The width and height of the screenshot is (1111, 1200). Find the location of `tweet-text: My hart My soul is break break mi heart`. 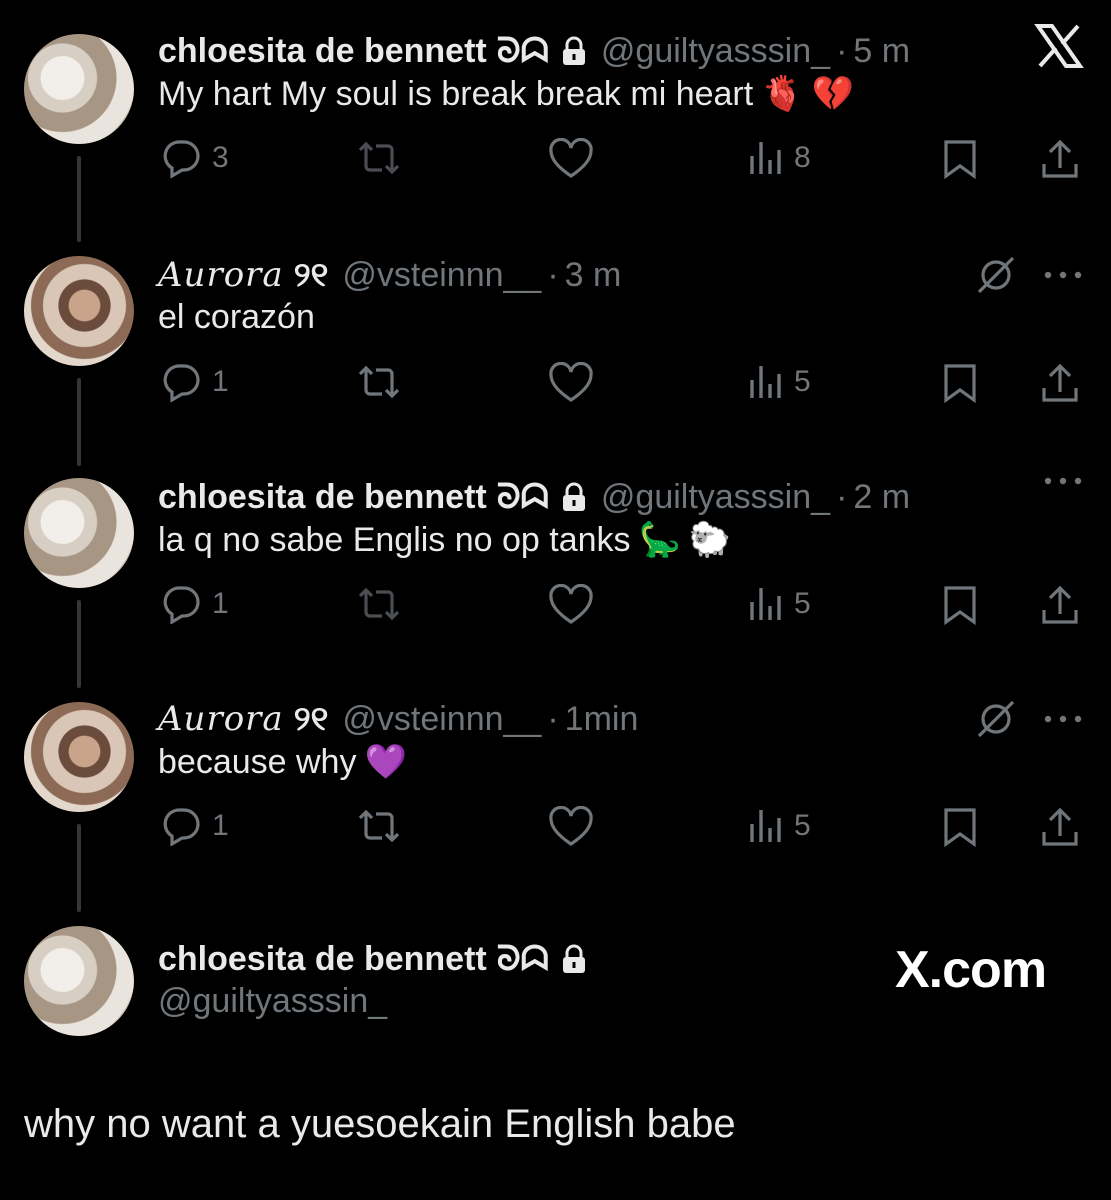

tweet-text: My hart My soul is break break mi heart is located at coordinates (456, 93).